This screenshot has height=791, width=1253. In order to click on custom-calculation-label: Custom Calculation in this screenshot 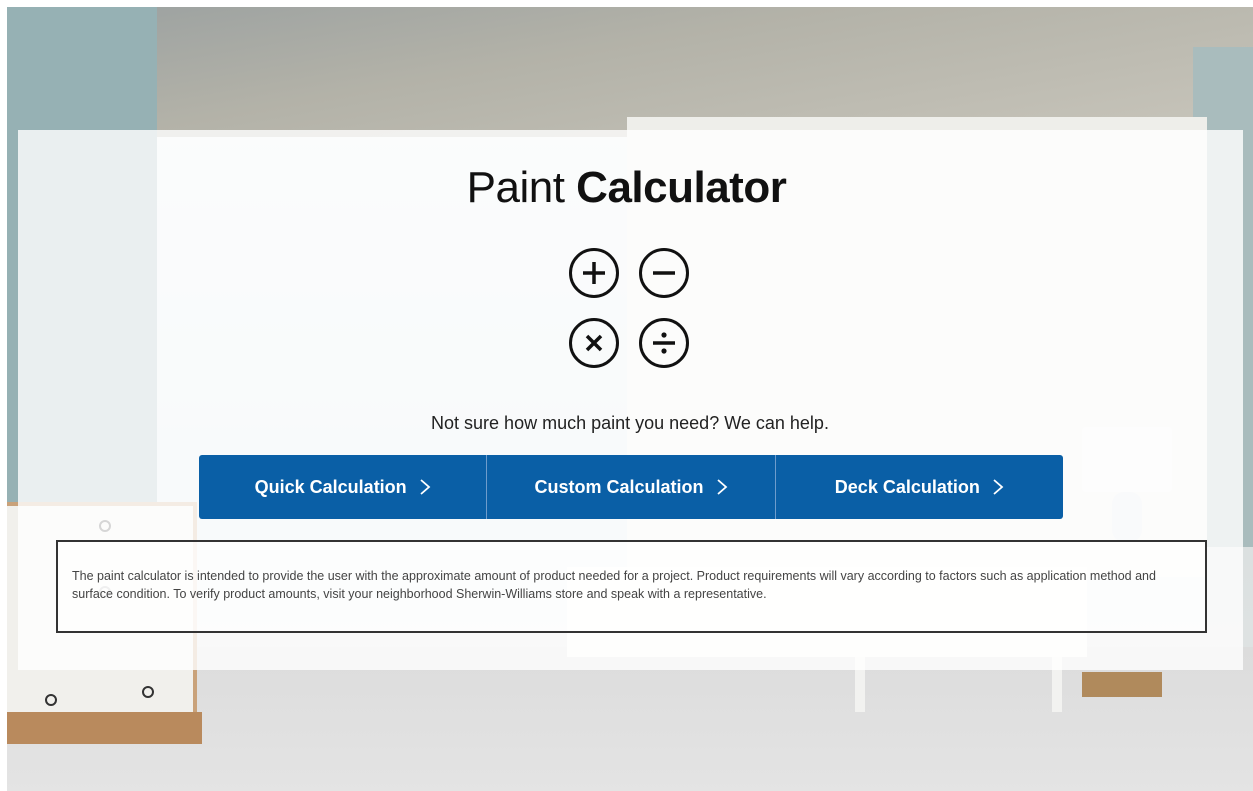, I will do `click(619, 486)`.